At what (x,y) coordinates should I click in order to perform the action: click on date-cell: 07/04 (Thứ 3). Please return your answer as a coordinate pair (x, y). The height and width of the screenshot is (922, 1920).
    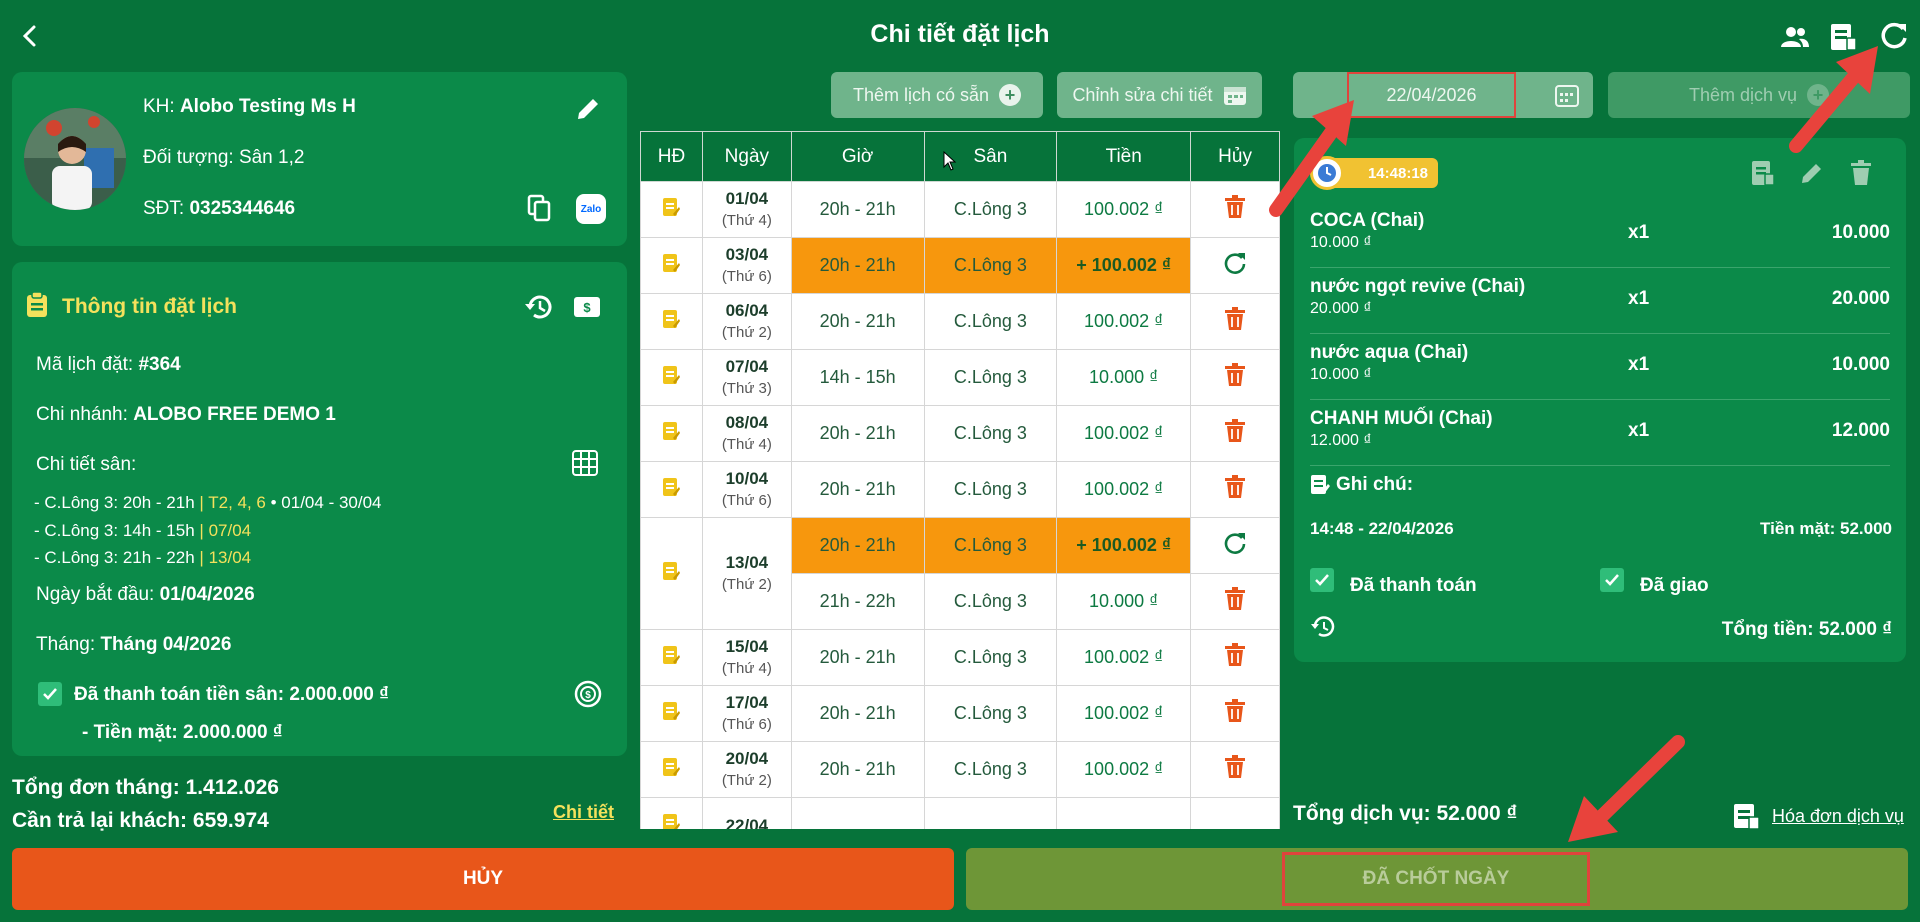
    Looking at the image, I should click on (746, 377).